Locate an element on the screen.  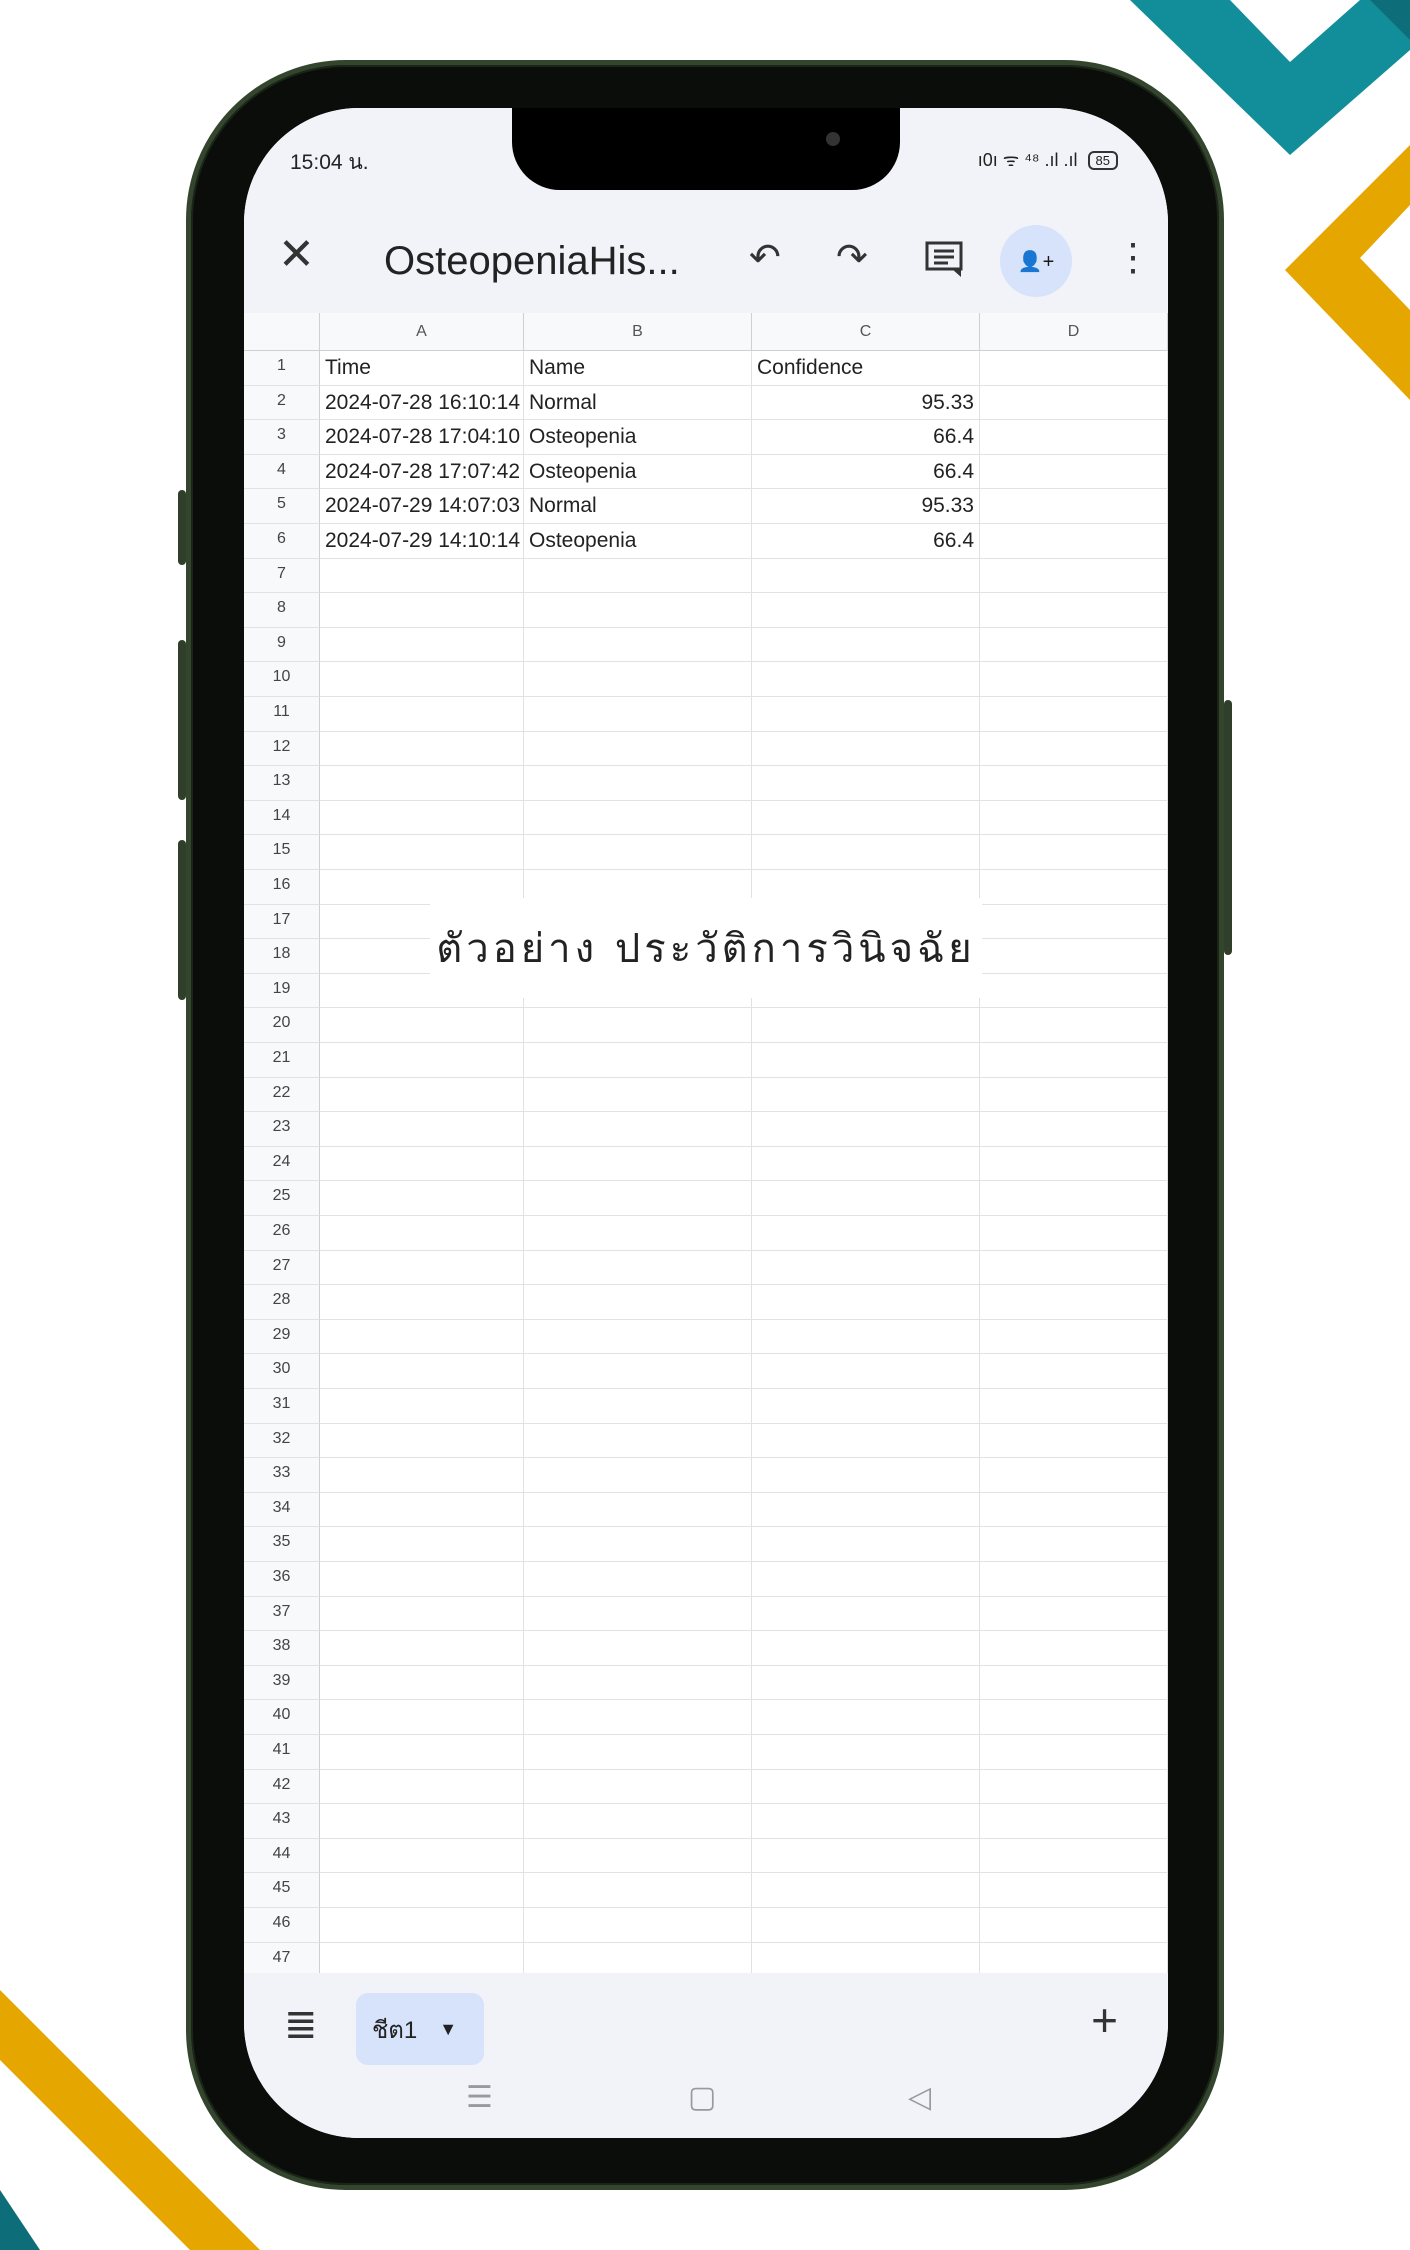
row-header: 26 is located at coordinates (282, 1233).